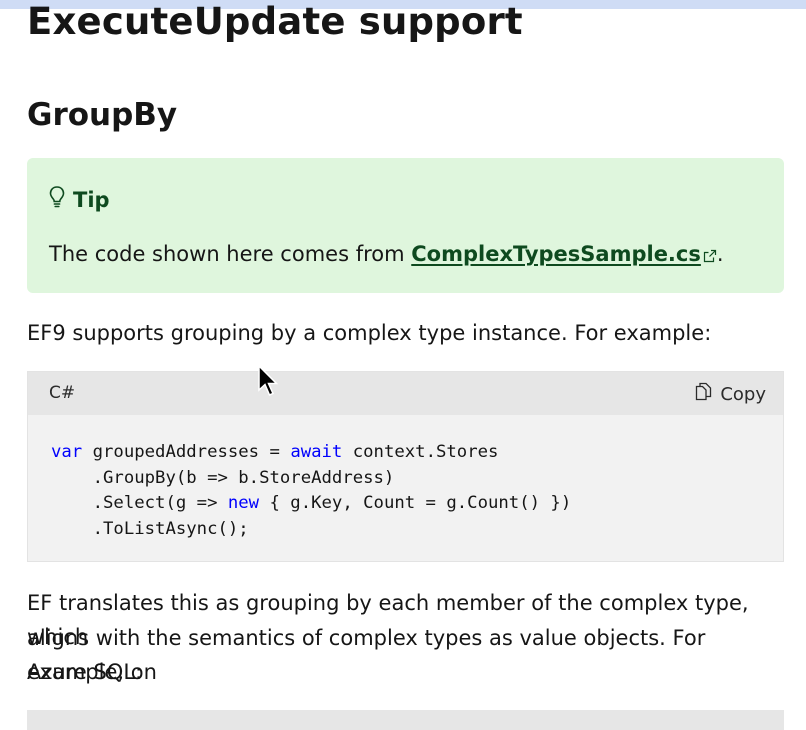  What do you see at coordinates (186, 452) in the screenshot?
I see `code-token: groupedAddresses =` at bounding box center [186, 452].